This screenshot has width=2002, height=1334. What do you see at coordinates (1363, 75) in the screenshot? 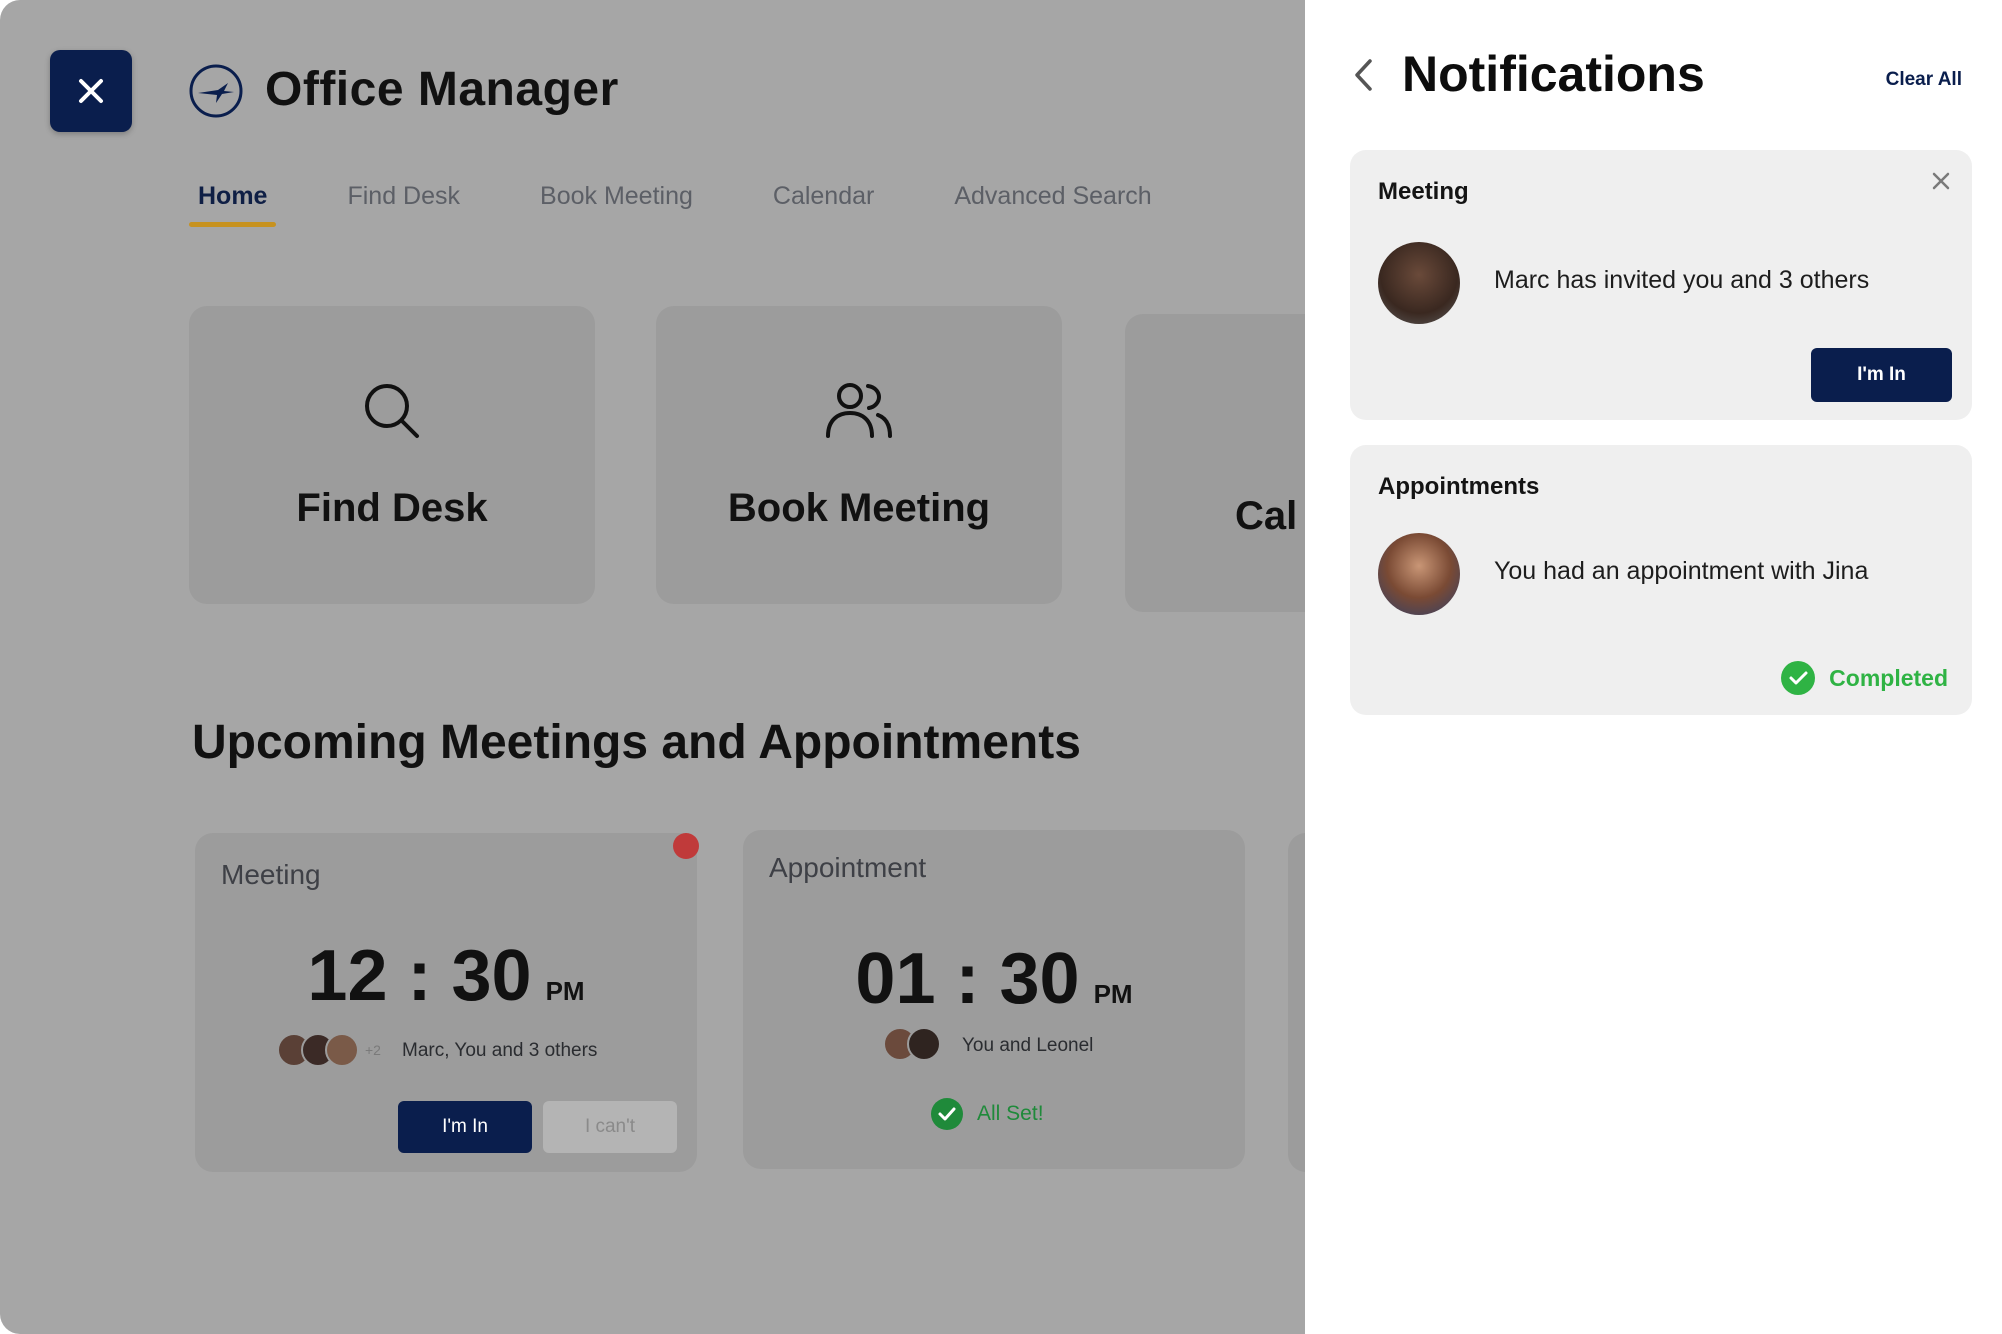
I see `chevron-left-icon` at bounding box center [1363, 75].